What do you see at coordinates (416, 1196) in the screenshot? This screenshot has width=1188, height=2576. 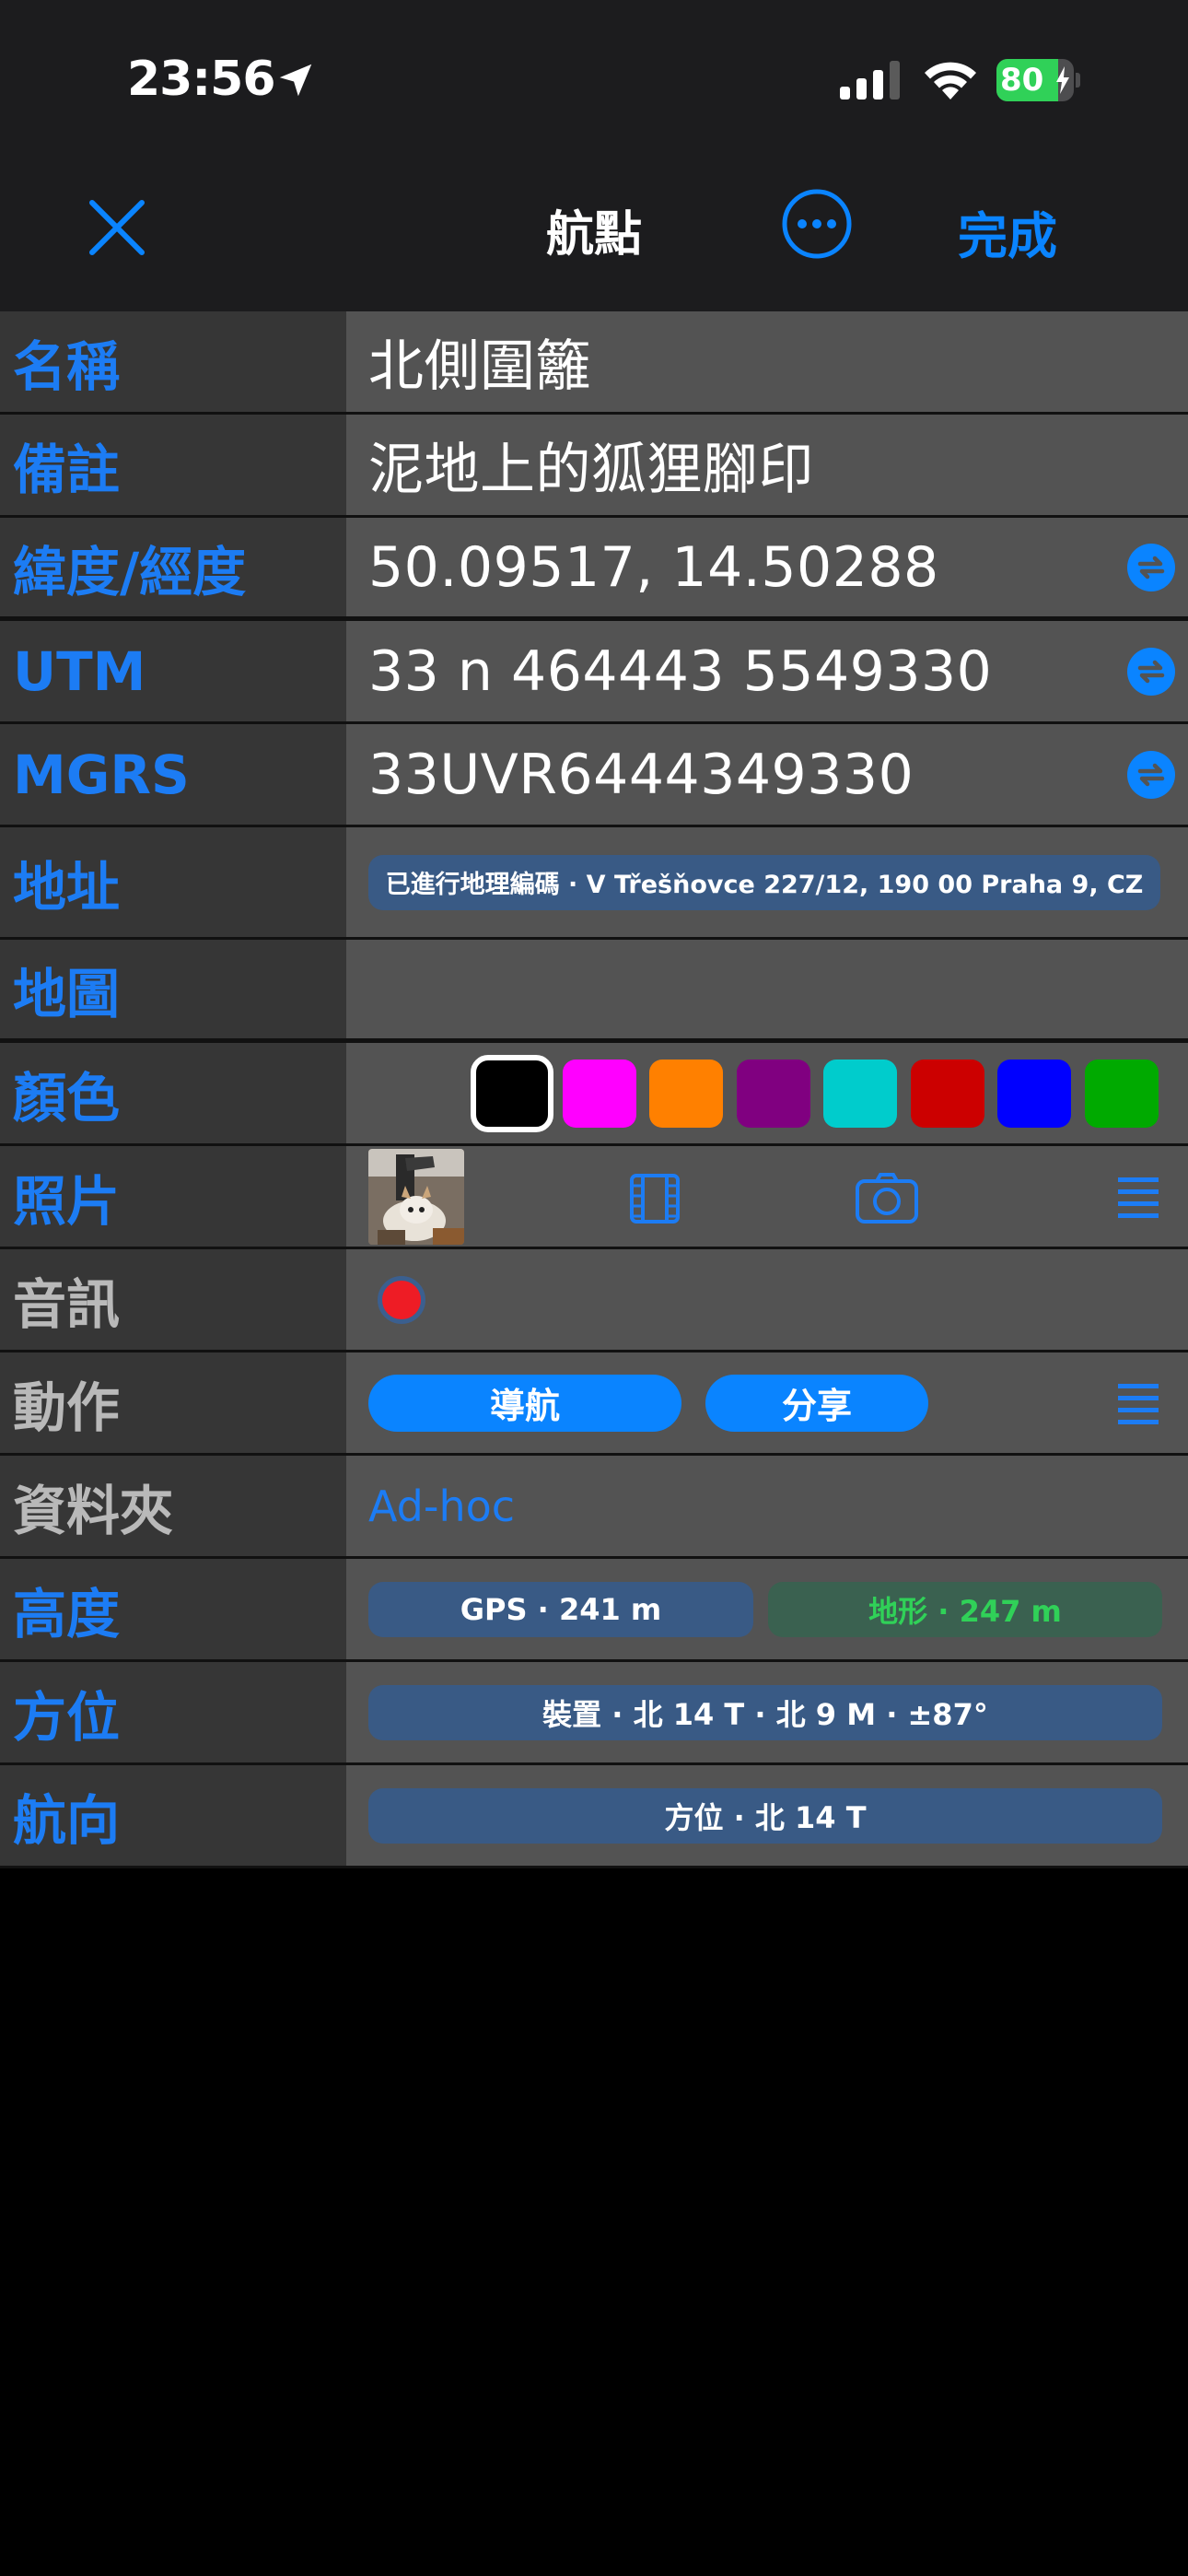 I see `photo-thumbnail` at bounding box center [416, 1196].